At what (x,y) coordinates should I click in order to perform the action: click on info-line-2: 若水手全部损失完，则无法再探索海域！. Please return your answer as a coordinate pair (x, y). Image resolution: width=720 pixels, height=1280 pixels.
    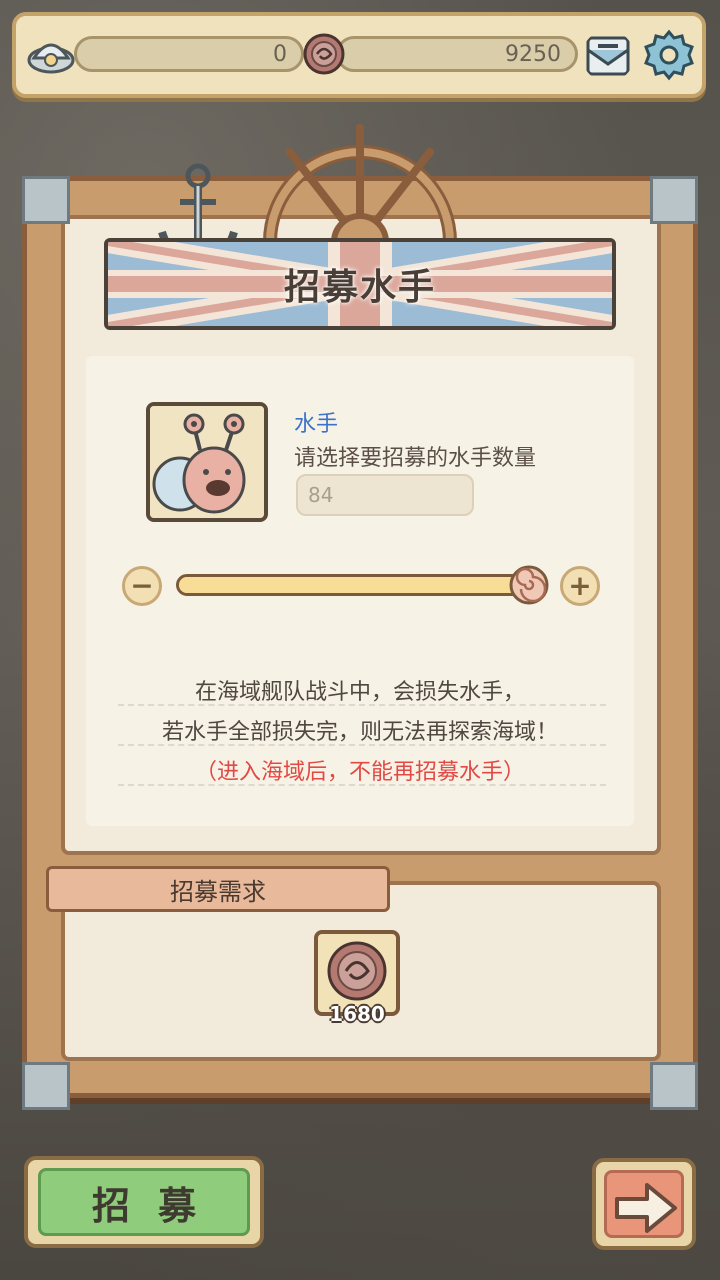
    Looking at the image, I should click on (359, 732).